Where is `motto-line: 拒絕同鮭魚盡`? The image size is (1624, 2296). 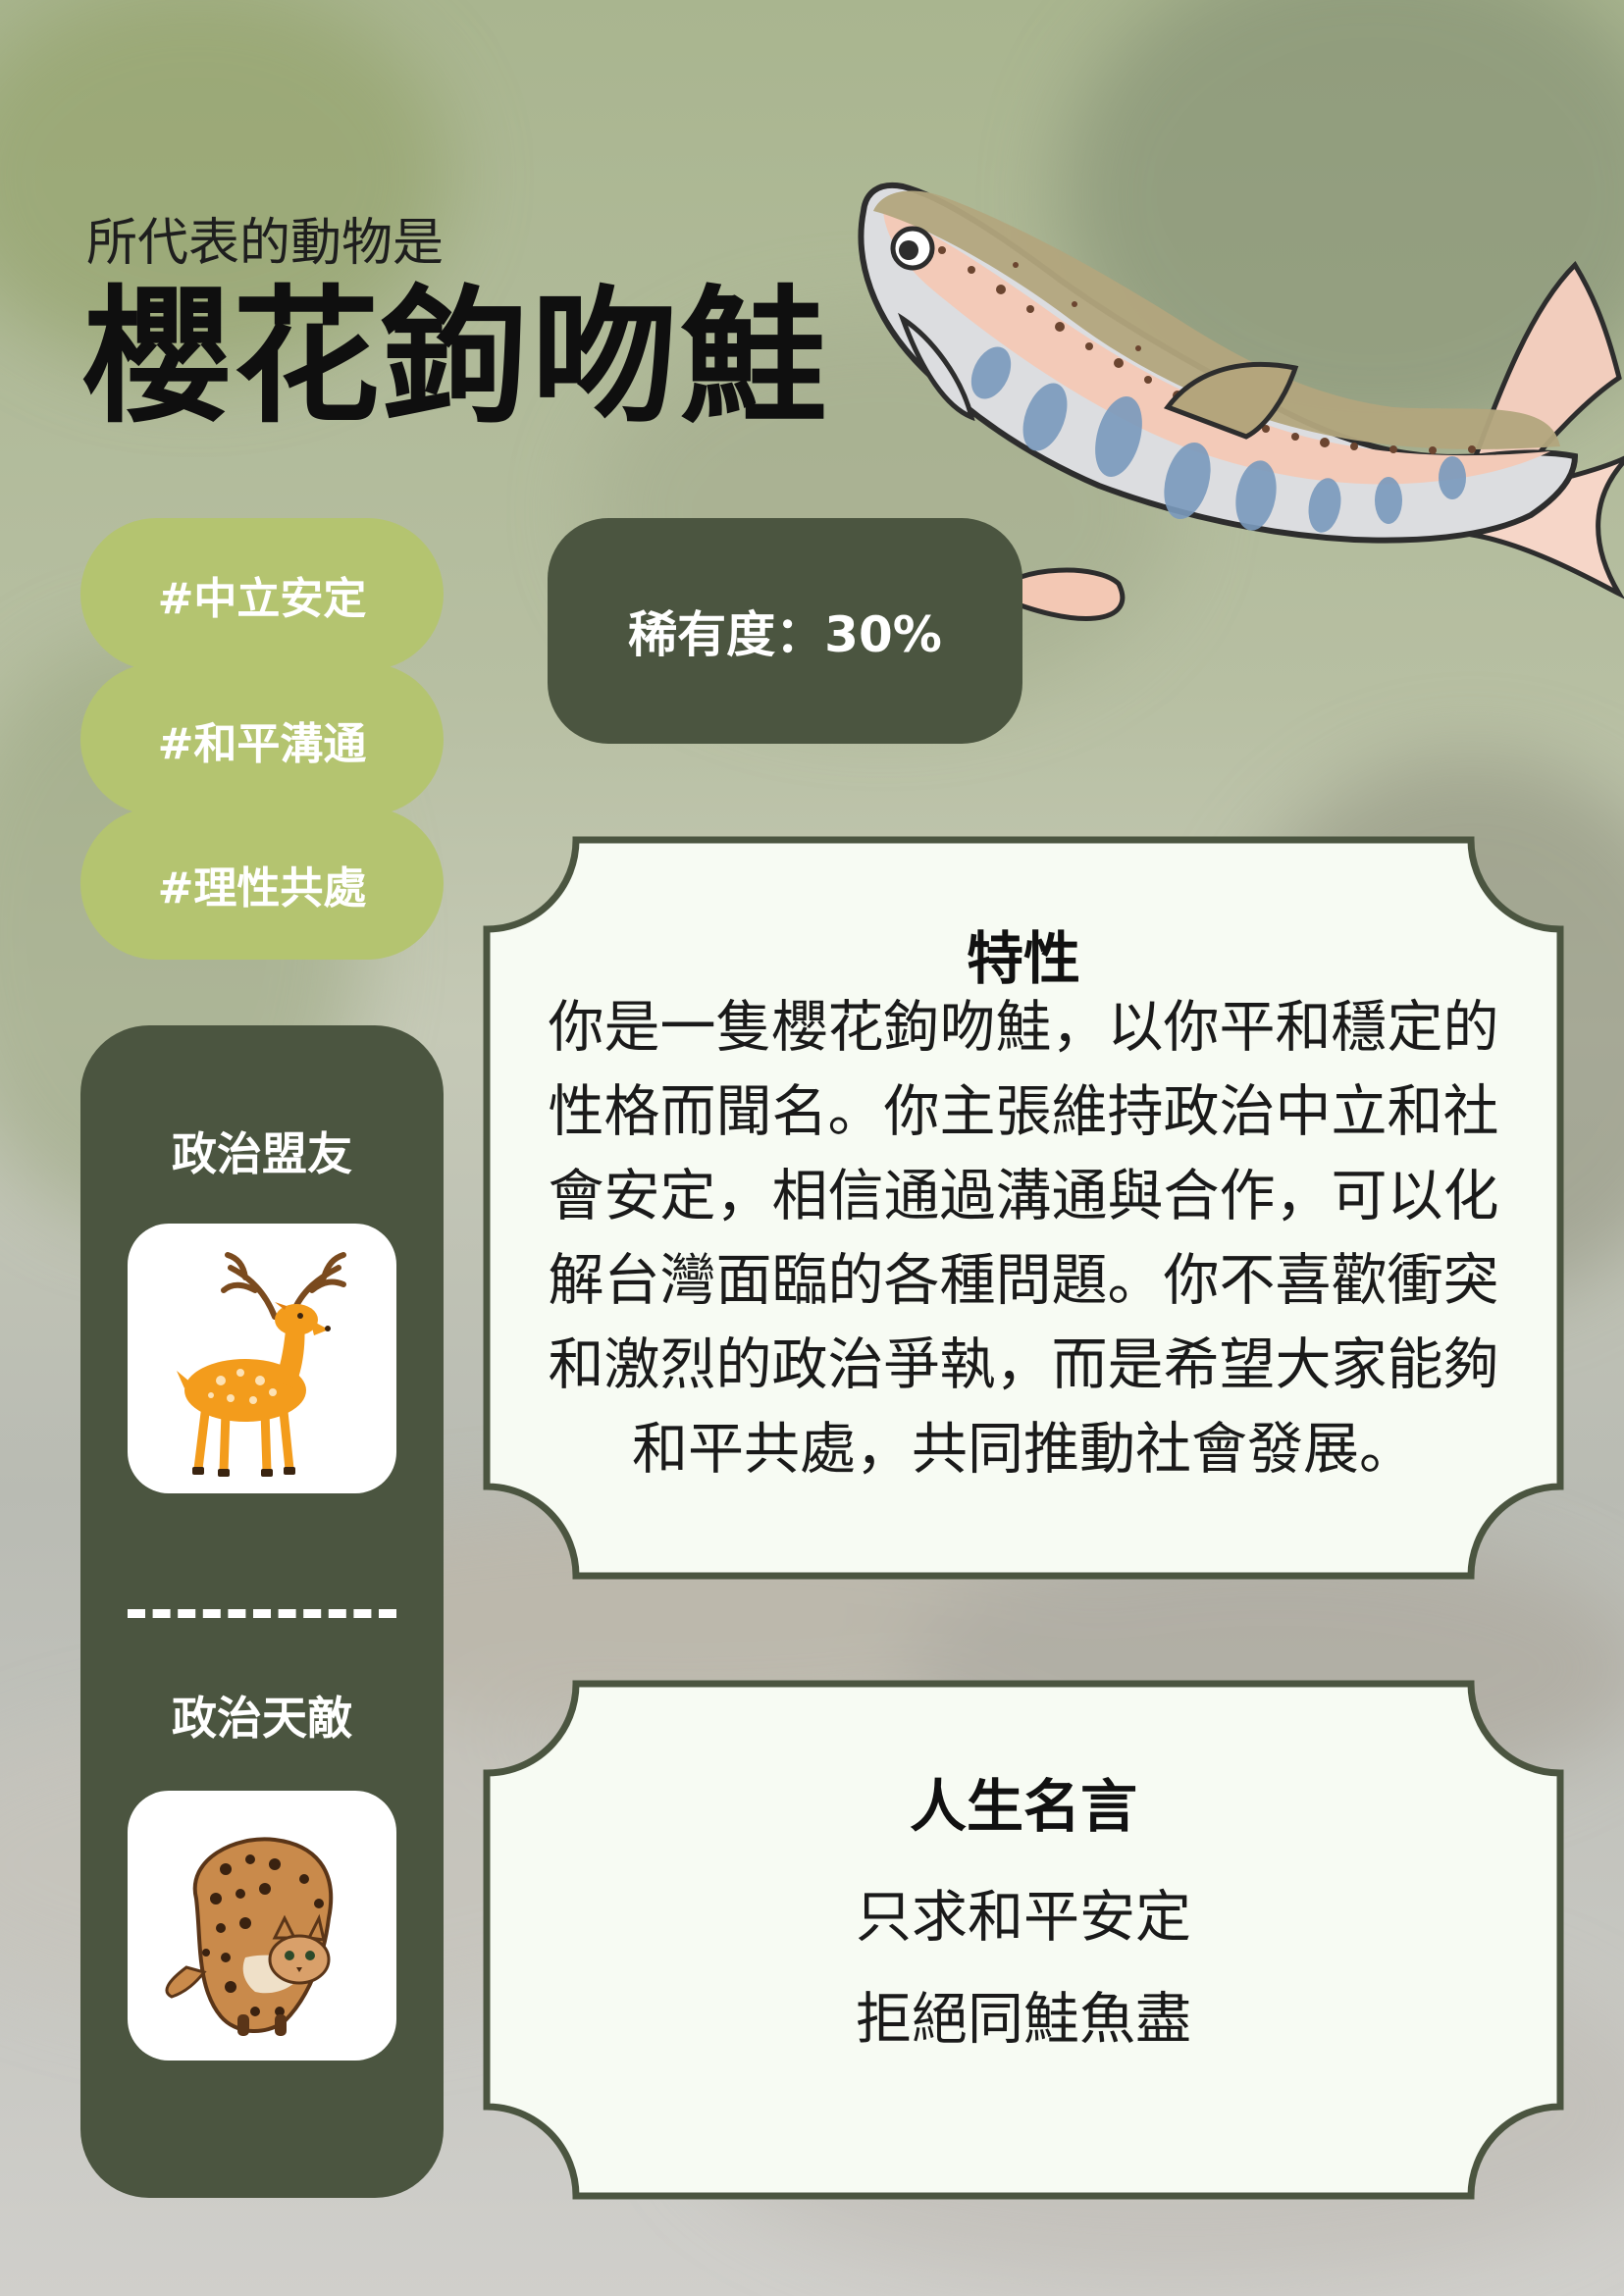
motto-line: 拒絕同鮭魚盡 is located at coordinates (1023, 2019).